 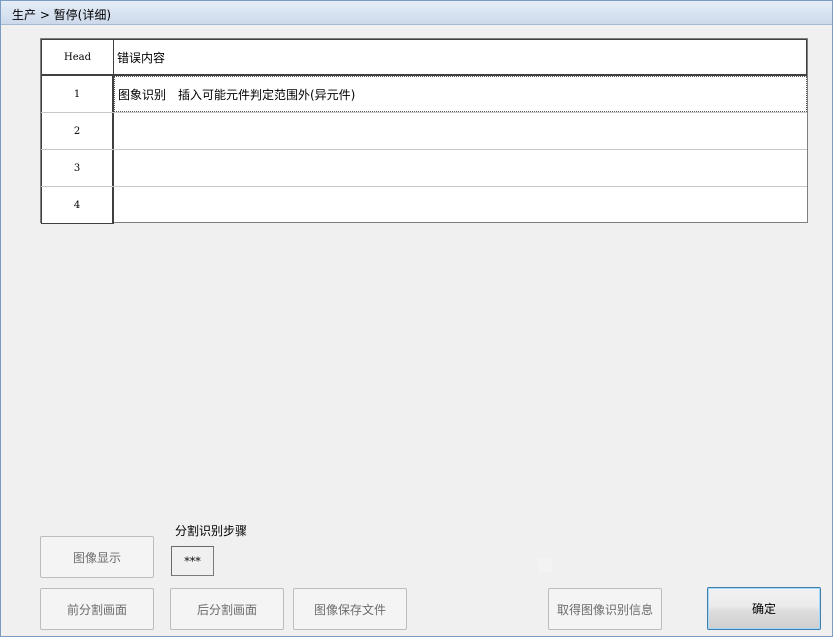 What do you see at coordinates (227, 609) in the screenshot?
I see `next-split-button: 后分割画面` at bounding box center [227, 609].